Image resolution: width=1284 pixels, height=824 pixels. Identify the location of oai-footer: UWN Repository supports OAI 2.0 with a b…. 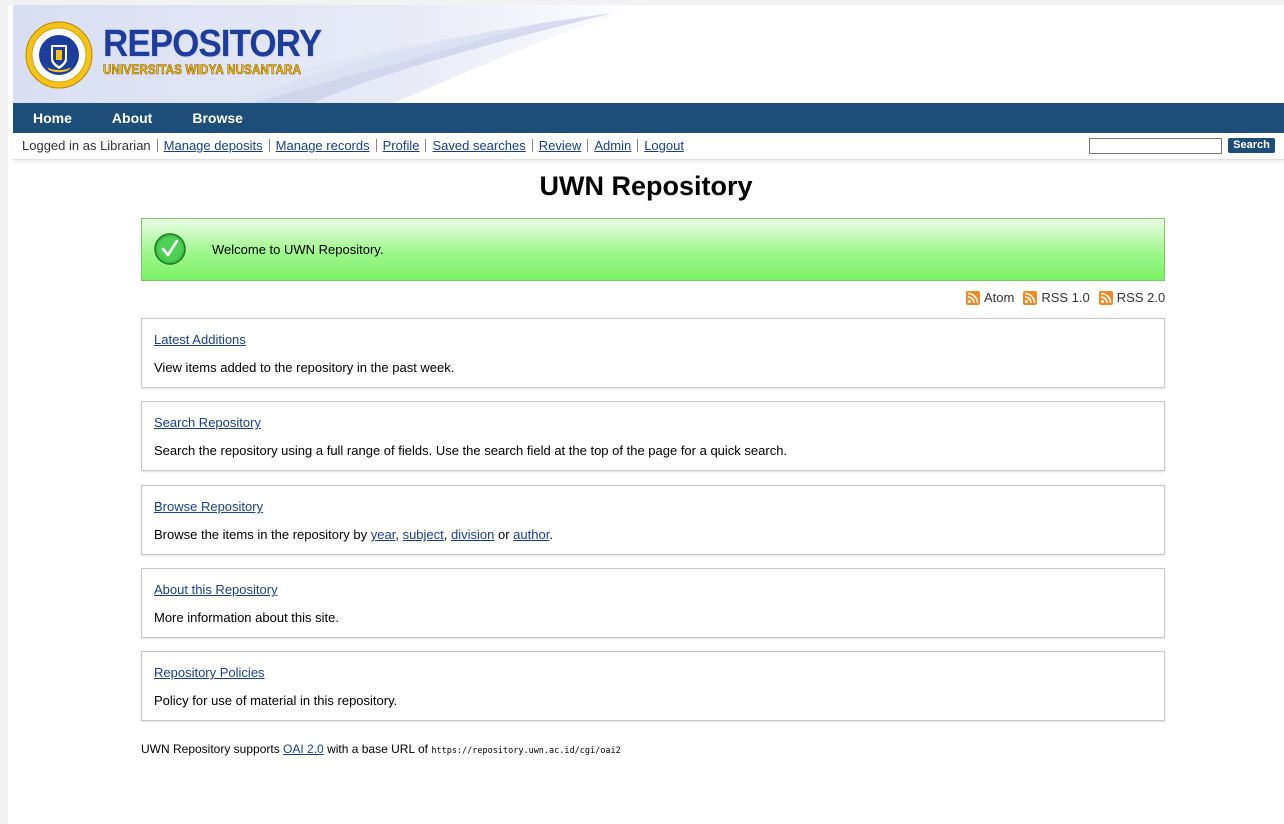
(381, 749).